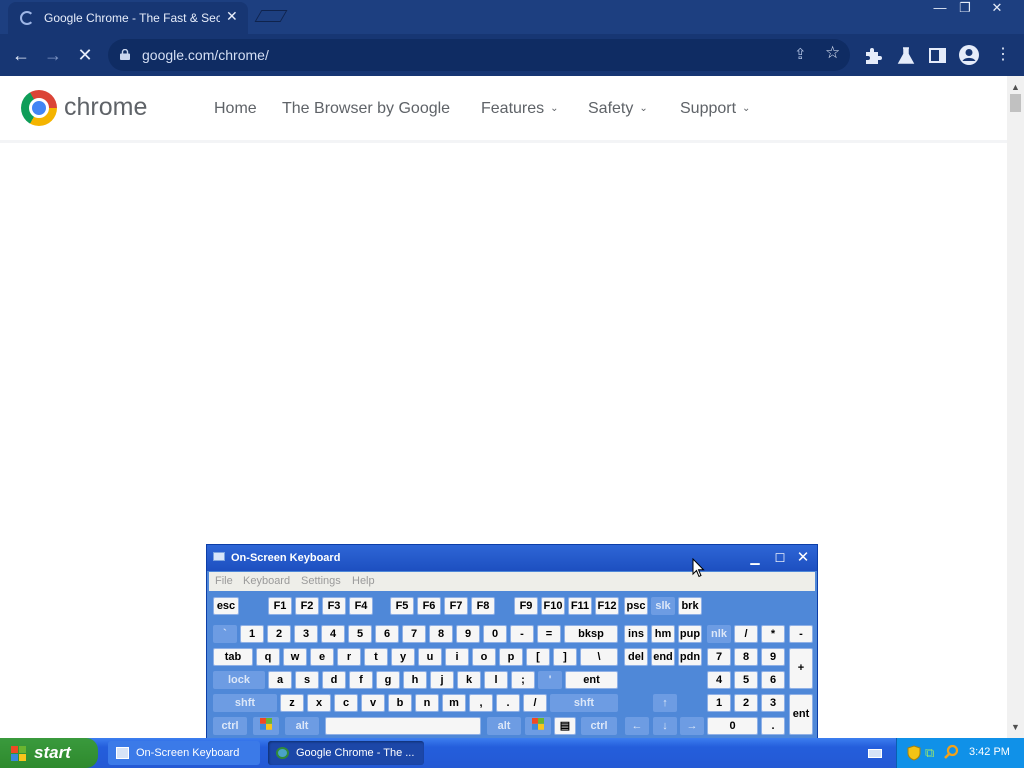 The height and width of the screenshot is (768, 1024). Describe the element at coordinates (832, 53) in the screenshot. I see `bookmark-star-icon: ☆` at that location.